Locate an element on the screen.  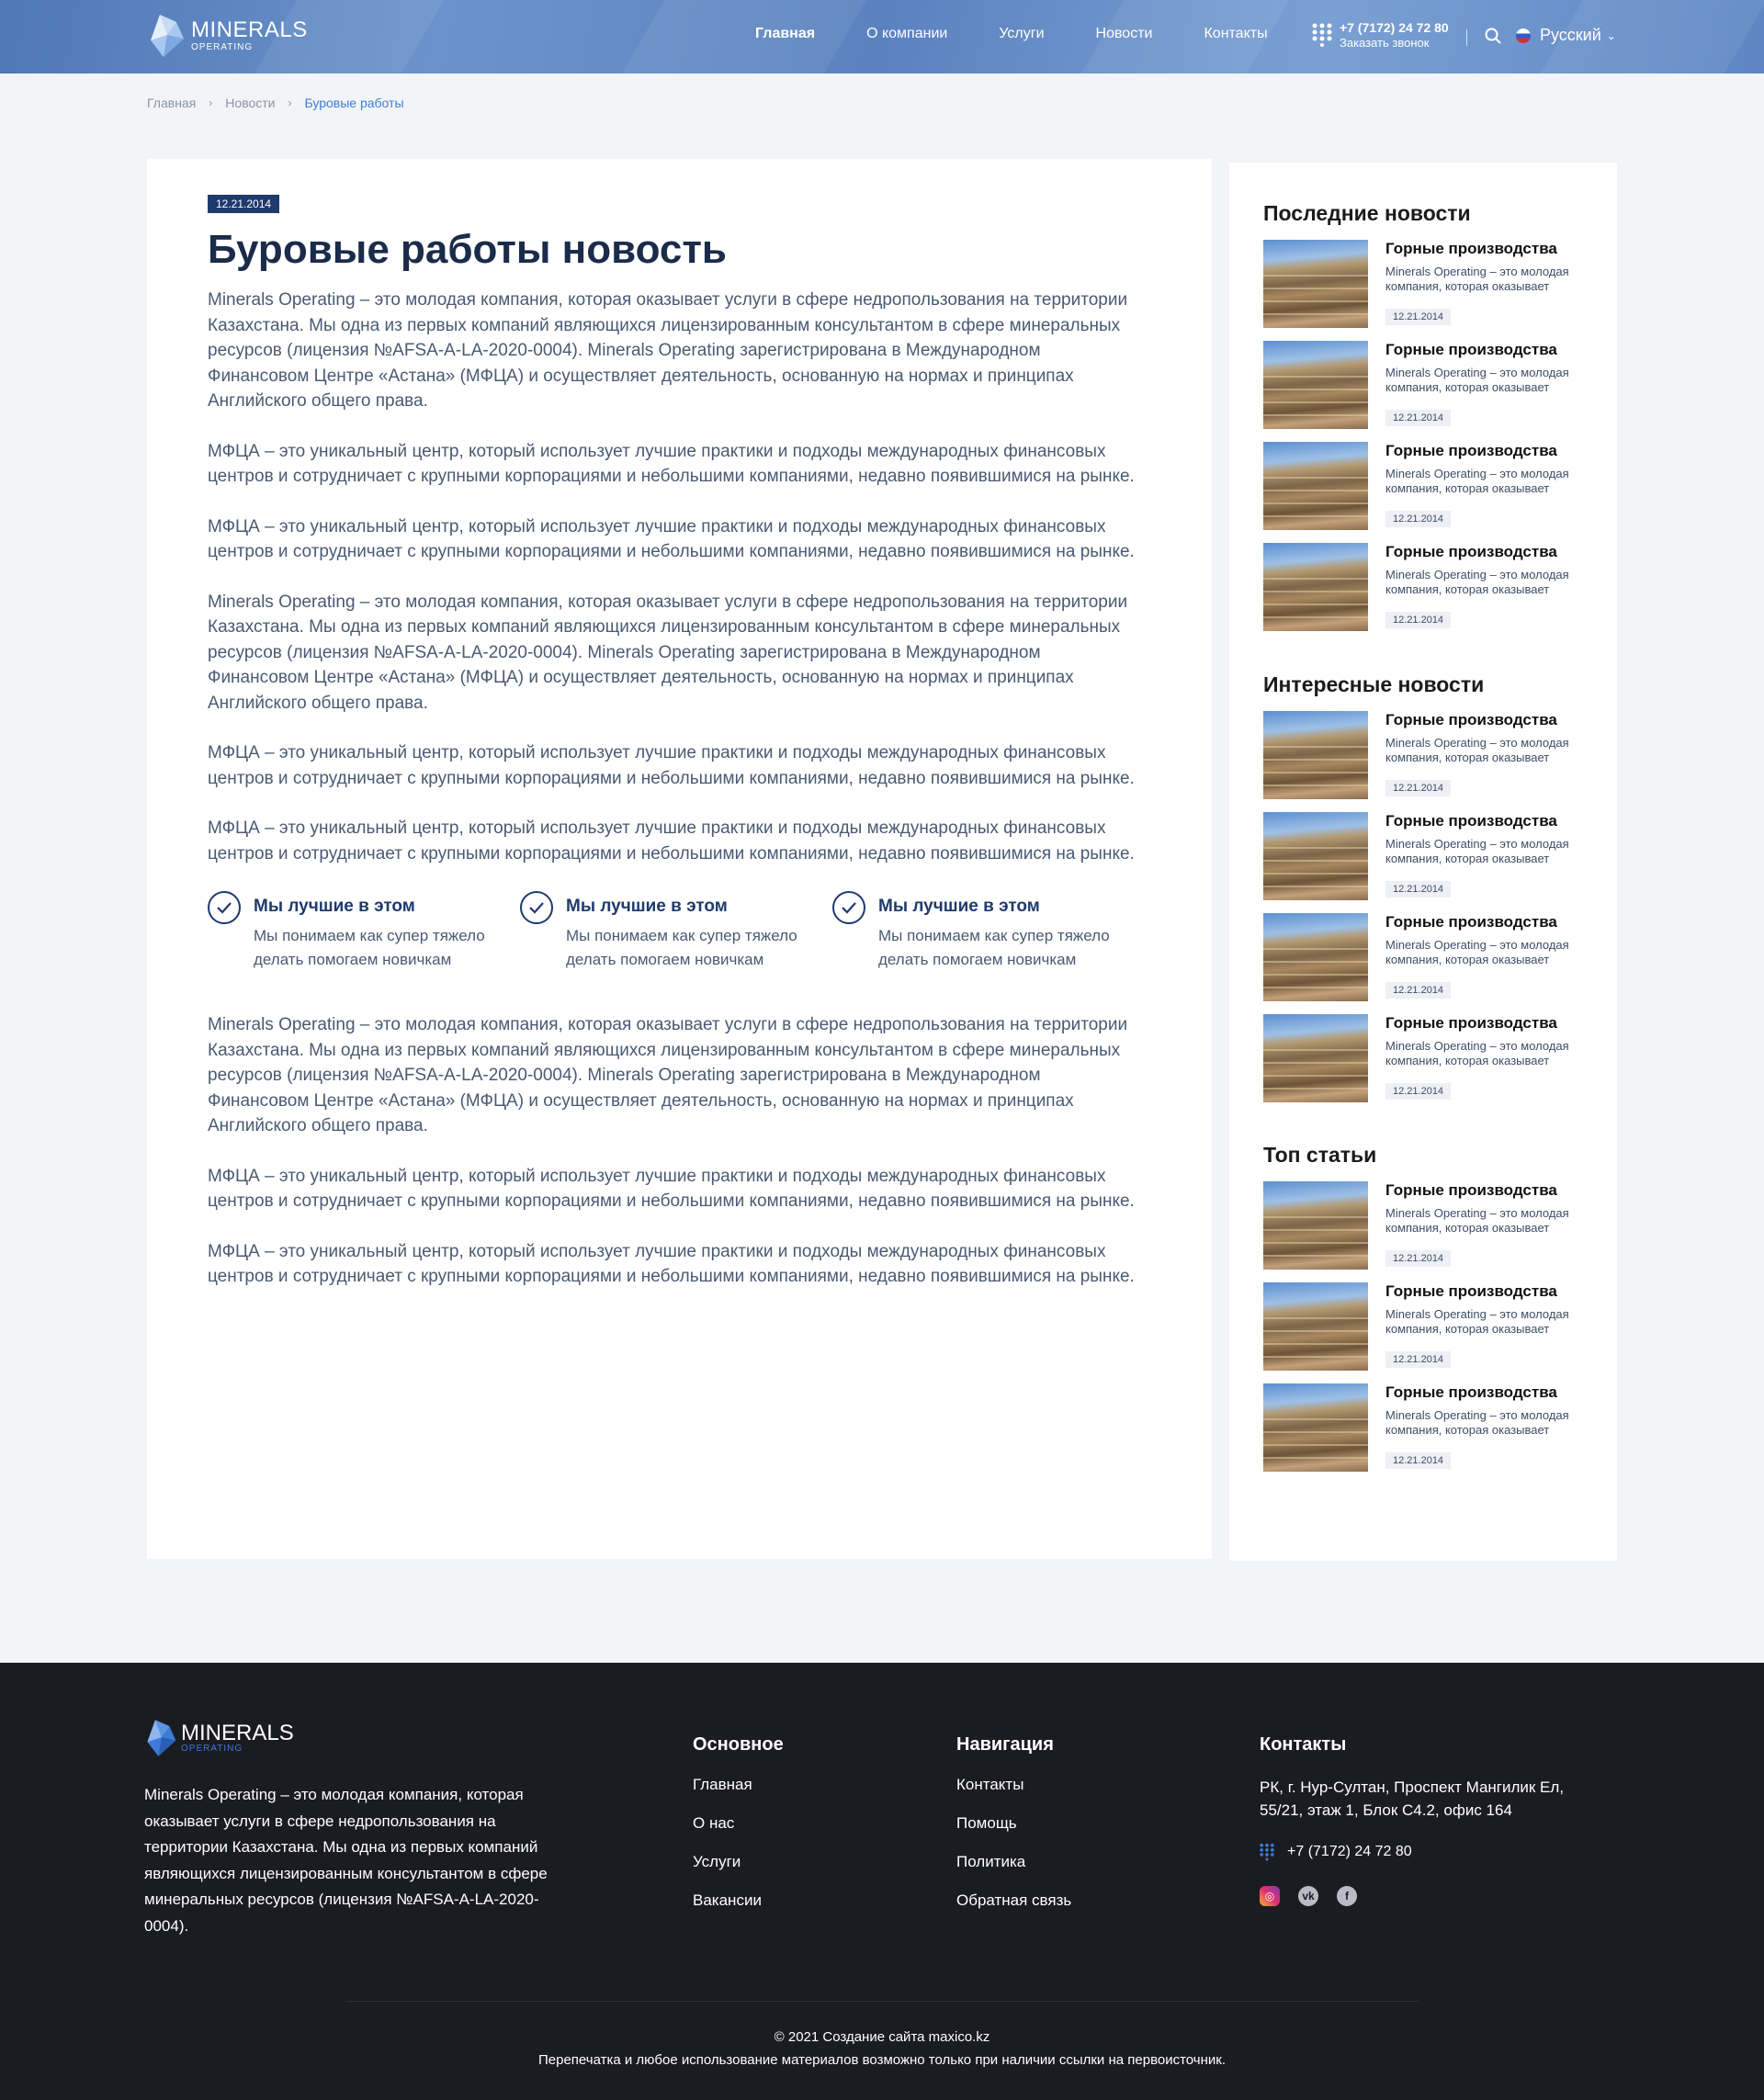
footer-logo-title: MINERALS is located at coordinates (237, 1733).